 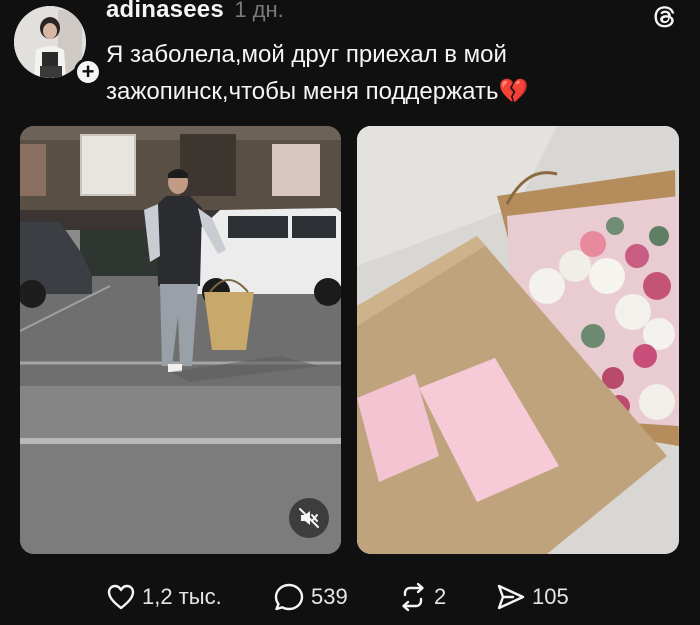 I want to click on reply-count: 539, so click(x=329, y=596).